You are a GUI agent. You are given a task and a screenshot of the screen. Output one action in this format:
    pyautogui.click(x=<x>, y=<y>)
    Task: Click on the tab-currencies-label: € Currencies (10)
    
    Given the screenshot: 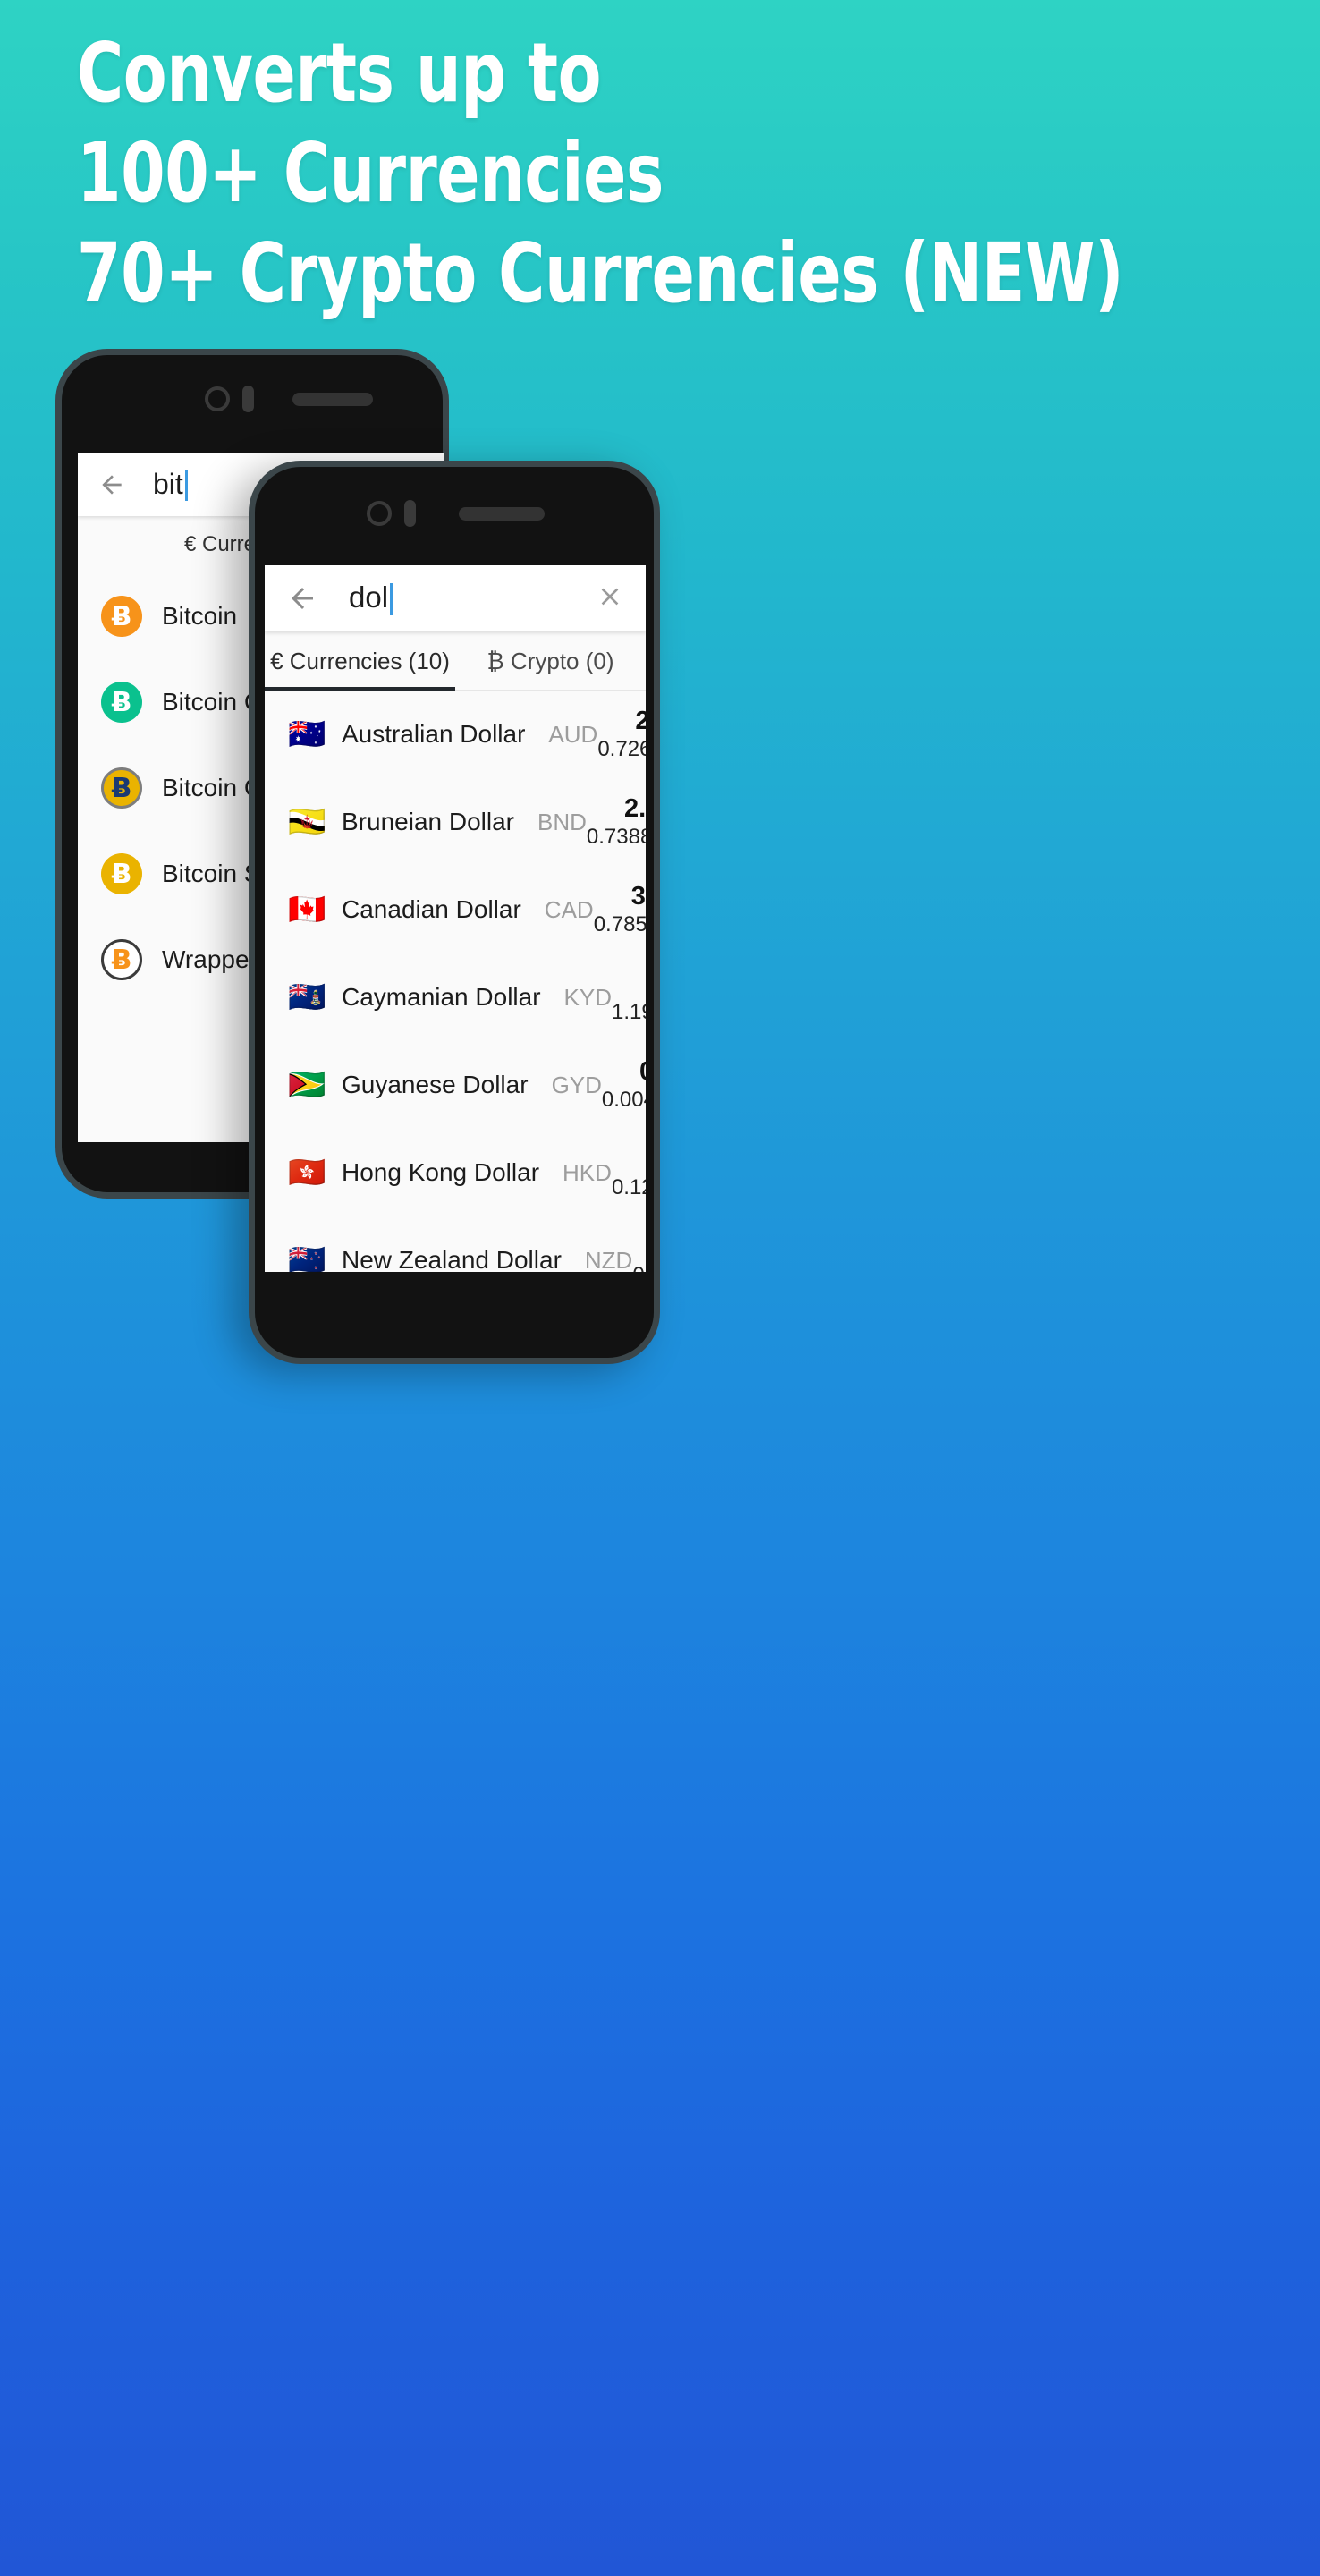 What is the action you would take?
    pyautogui.click(x=360, y=660)
    